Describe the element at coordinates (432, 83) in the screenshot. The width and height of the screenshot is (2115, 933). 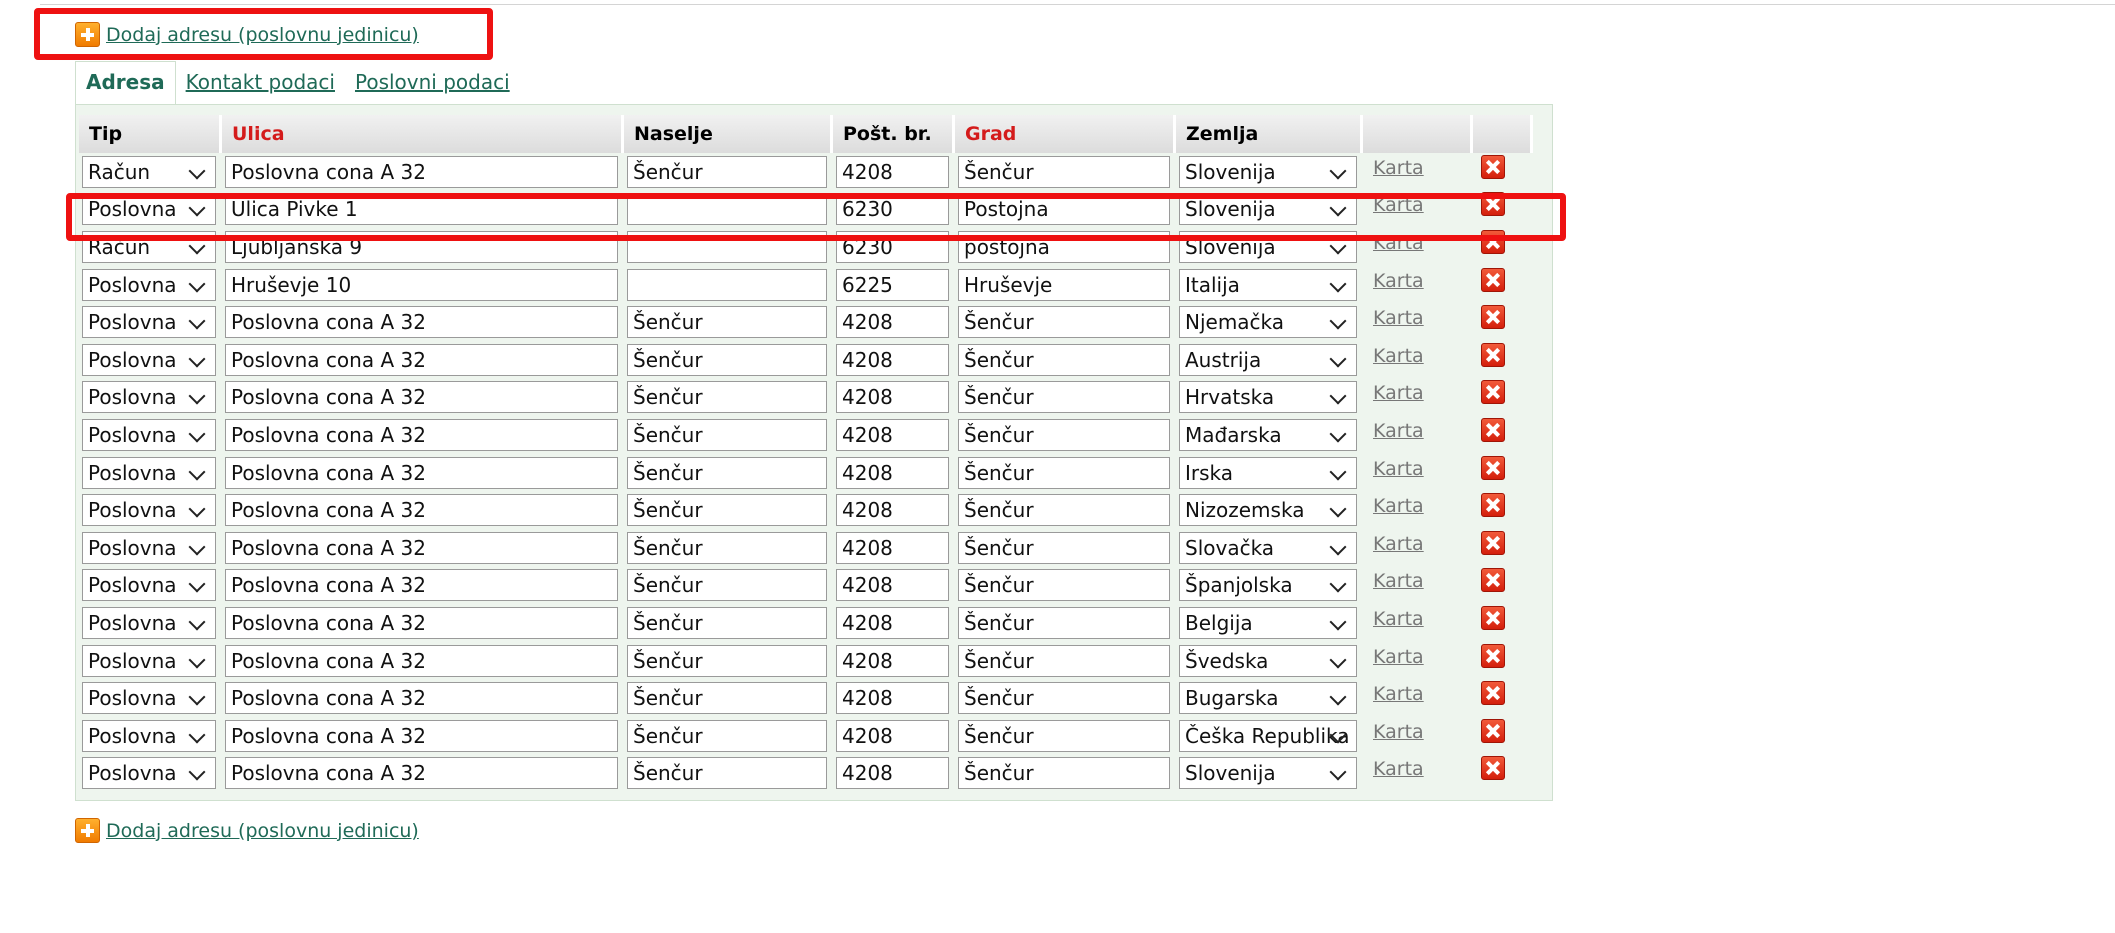
I see `tab-poslovni-podaci: Poslovni podaci` at that location.